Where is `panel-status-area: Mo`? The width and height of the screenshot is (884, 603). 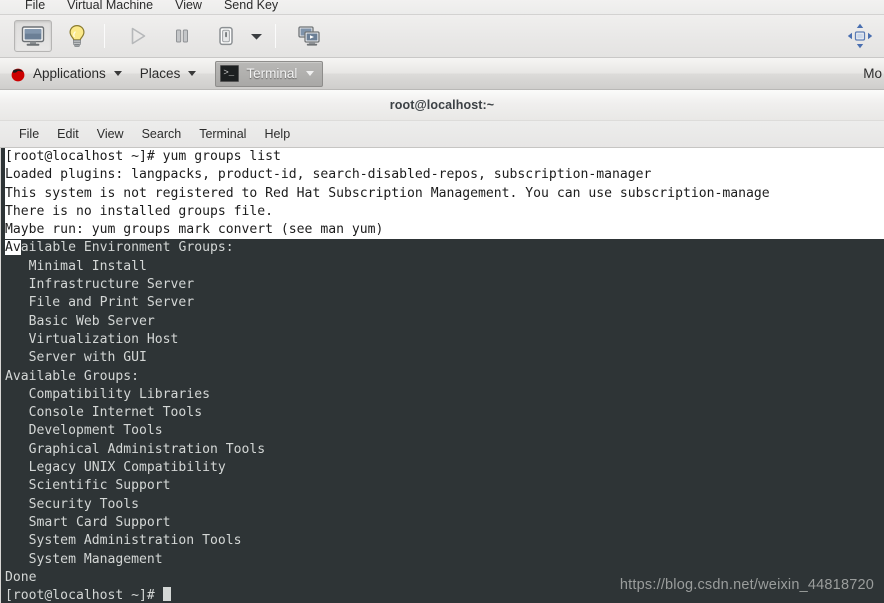
panel-status-area: Mo is located at coordinates (873, 73).